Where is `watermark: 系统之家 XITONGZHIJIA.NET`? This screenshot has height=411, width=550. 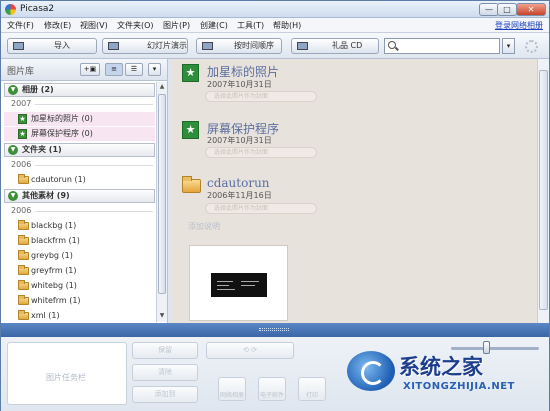 watermark: 系统之家 XITONGZHIJIA.NET is located at coordinates (447, 378).